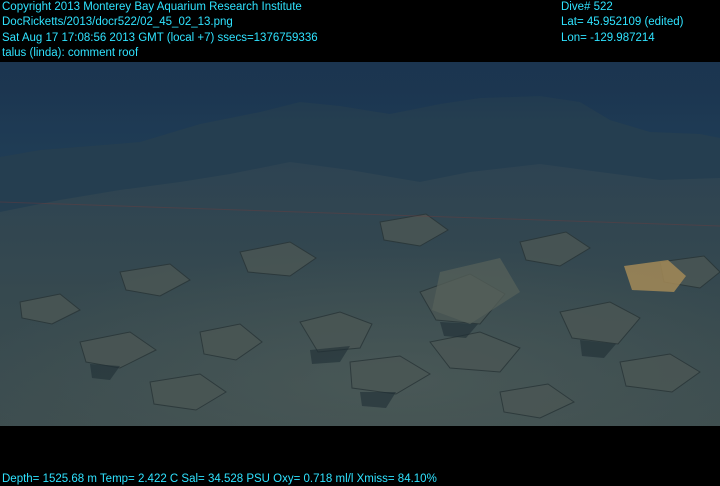  Describe the element at coordinates (117, 22) in the screenshot. I see `file-path-text: DocRicketts/2013/docr522/02_45_02_13.png` at that location.